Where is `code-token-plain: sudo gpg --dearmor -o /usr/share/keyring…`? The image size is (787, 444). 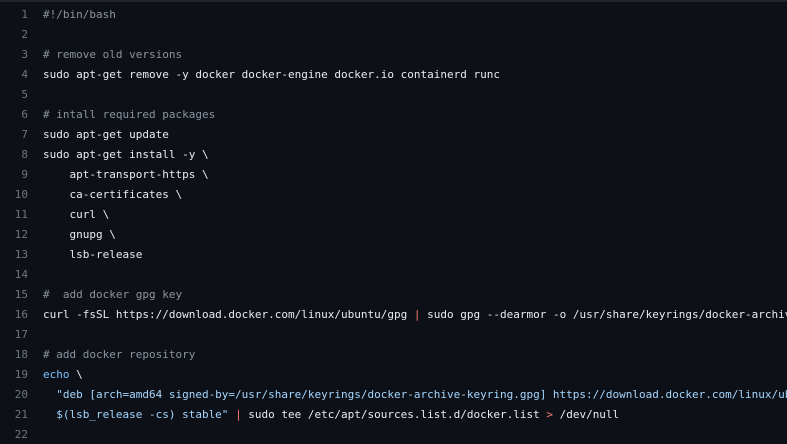 code-token-plain: sudo gpg --dearmor -o /usr/share/keyring… is located at coordinates (604, 314).